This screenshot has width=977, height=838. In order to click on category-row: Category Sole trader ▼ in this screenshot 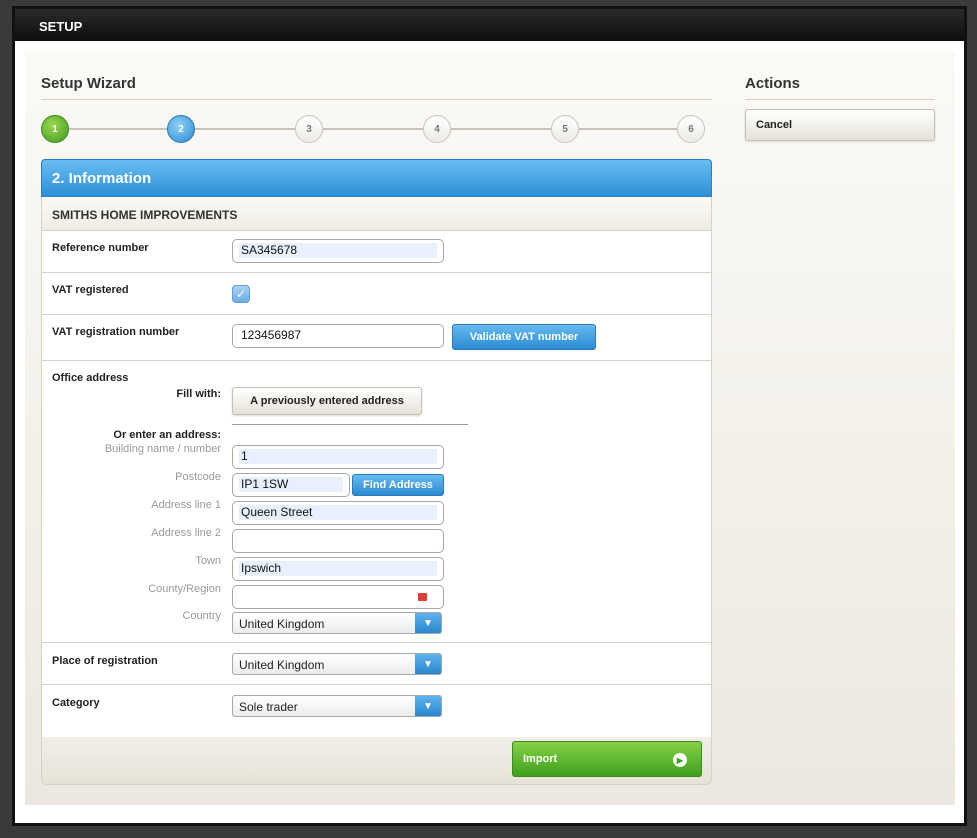, I will do `click(376, 705)`.